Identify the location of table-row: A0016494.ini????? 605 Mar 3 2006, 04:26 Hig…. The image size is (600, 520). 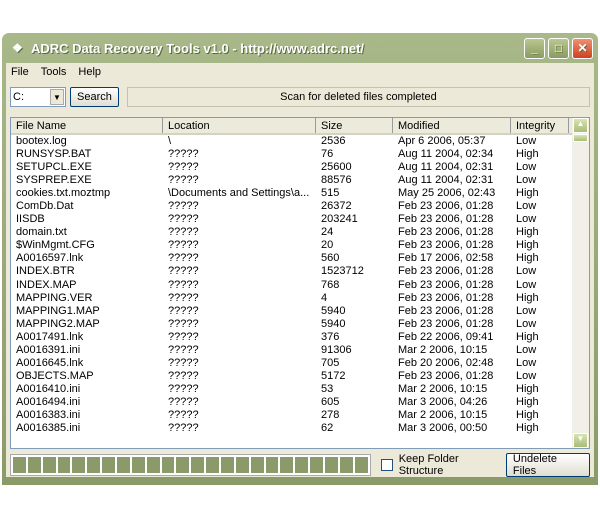
(300, 402).